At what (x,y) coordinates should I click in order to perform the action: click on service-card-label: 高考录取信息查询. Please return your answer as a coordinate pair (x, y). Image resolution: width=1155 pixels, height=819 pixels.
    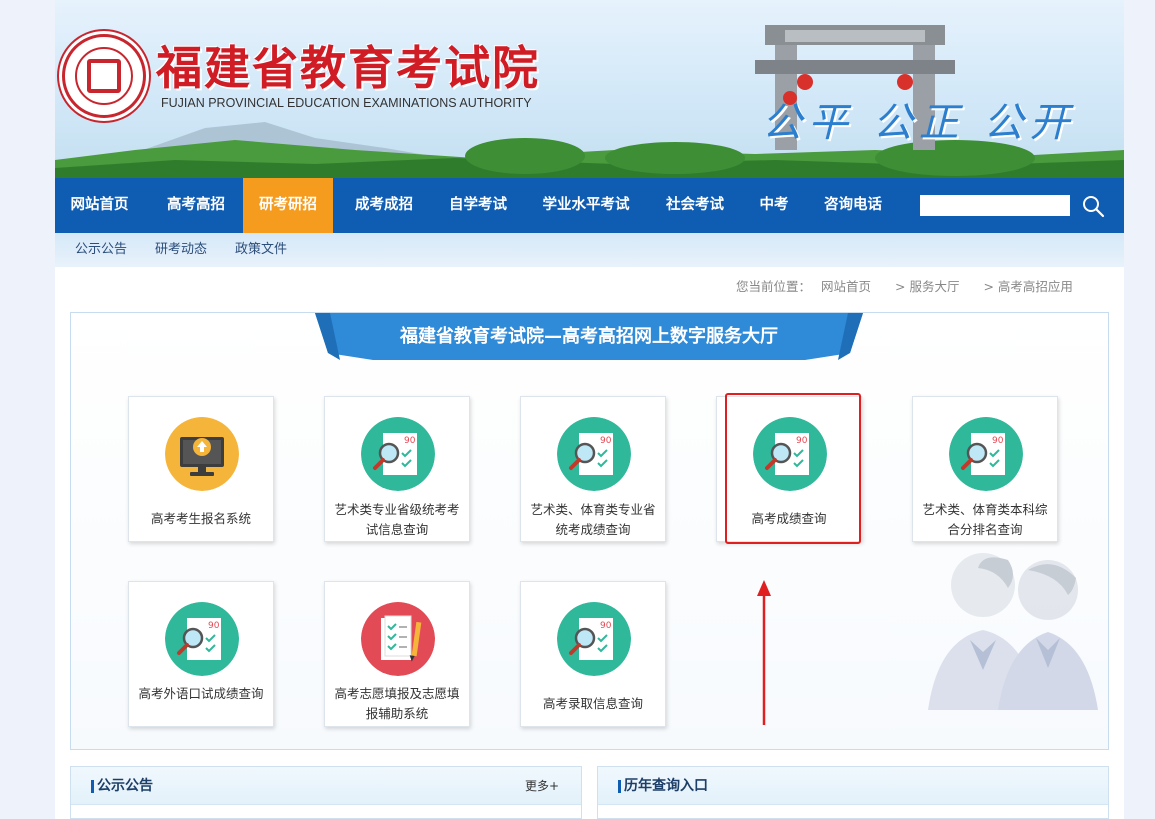
    Looking at the image, I should click on (592, 703).